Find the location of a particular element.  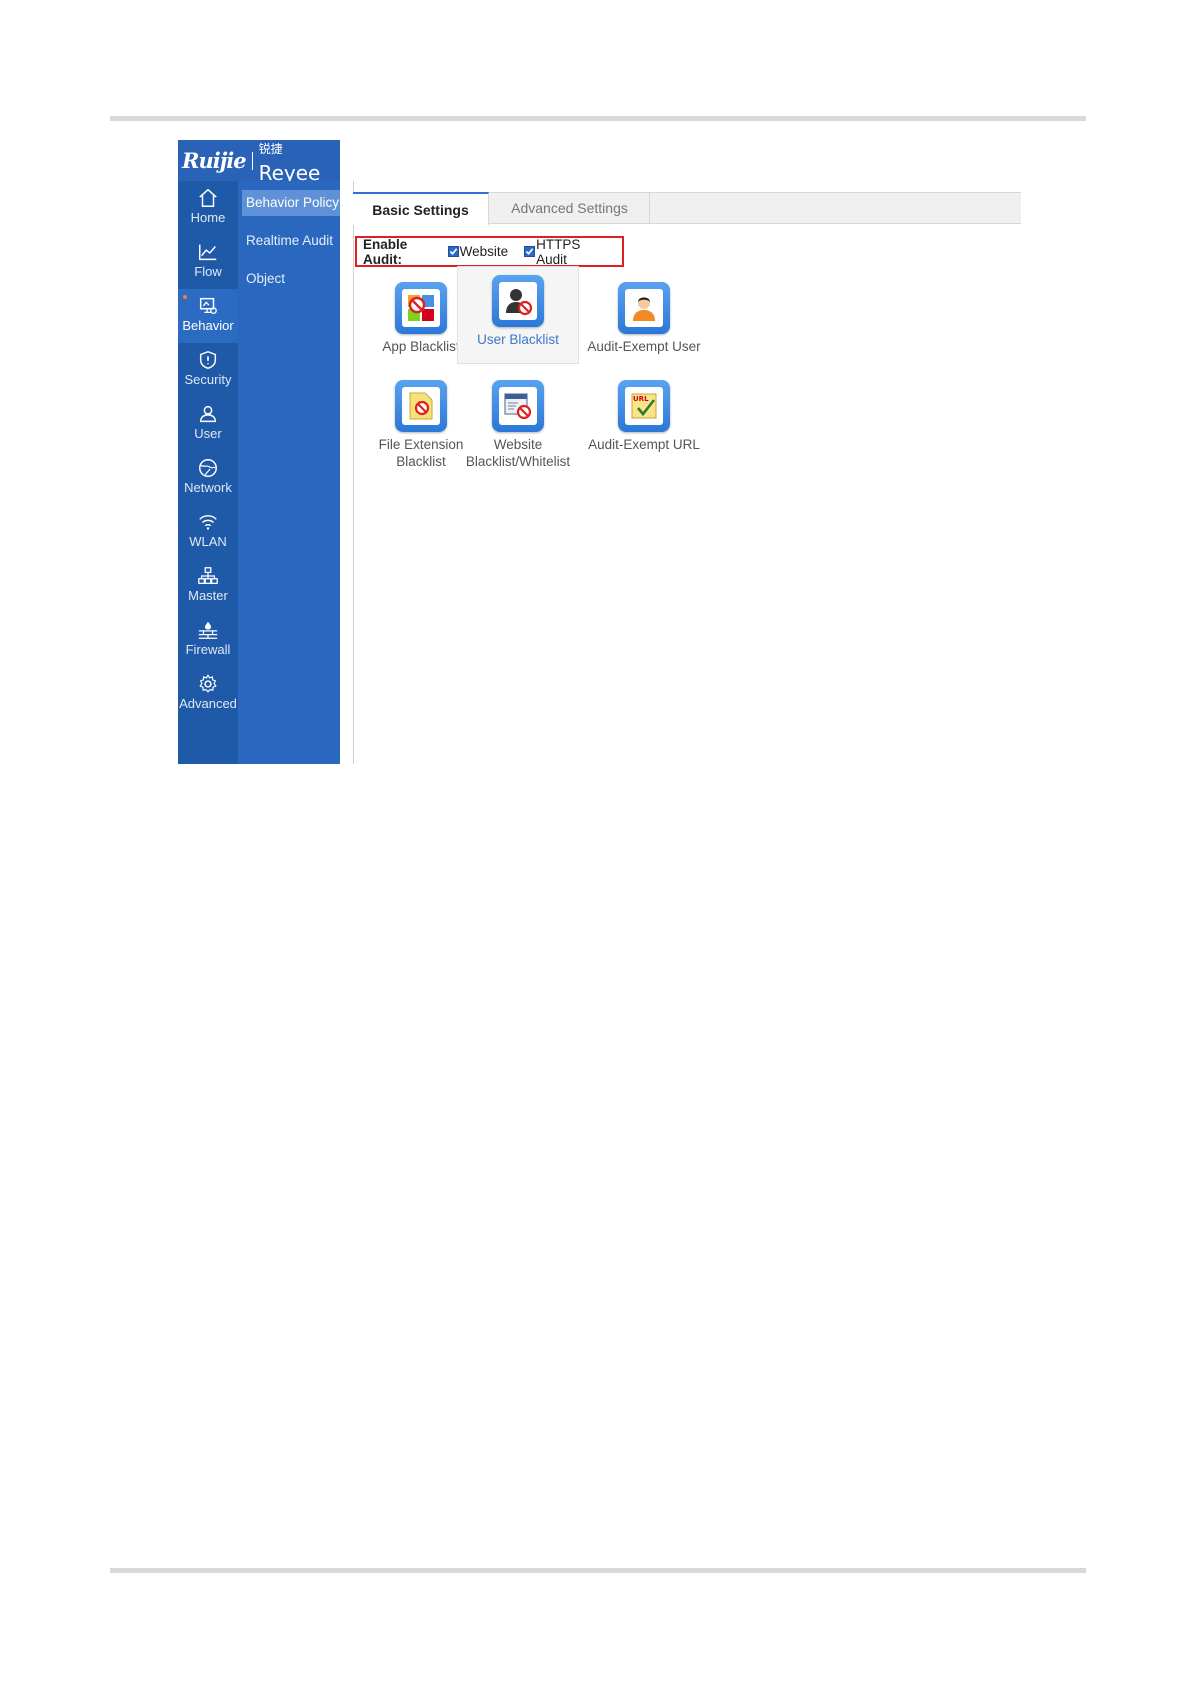

tab-basic-settings: Basic Settings is located at coordinates (421, 208).